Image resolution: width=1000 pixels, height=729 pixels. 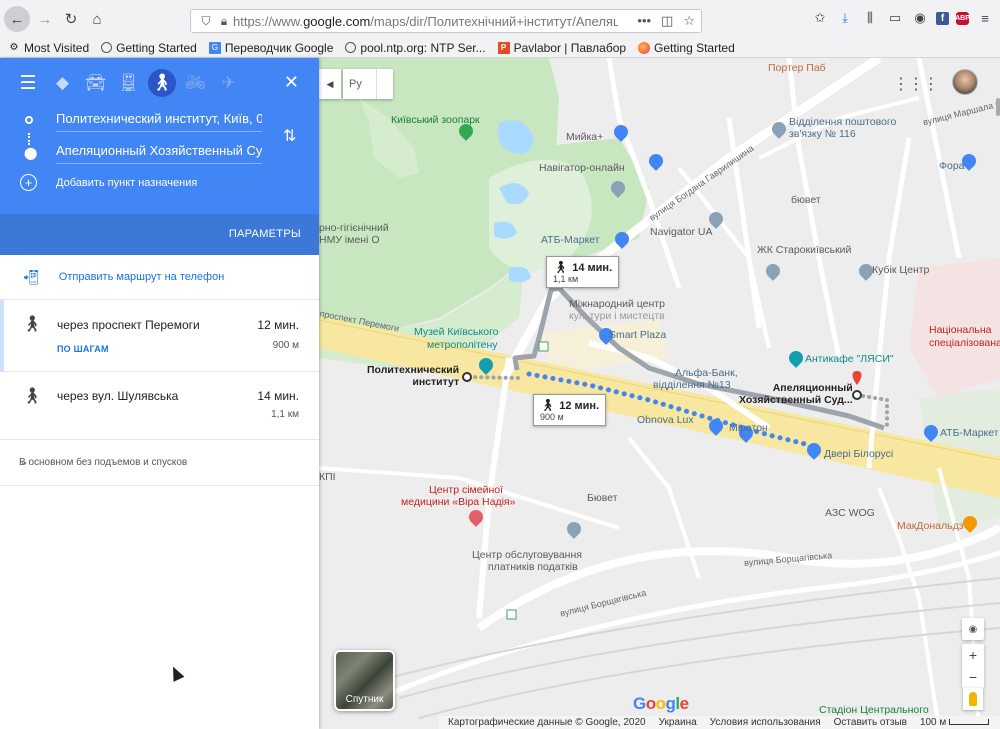 What do you see at coordinates (95, 83) in the screenshot?
I see `mode-driving: 🚘︎` at bounding box center [95, 83].